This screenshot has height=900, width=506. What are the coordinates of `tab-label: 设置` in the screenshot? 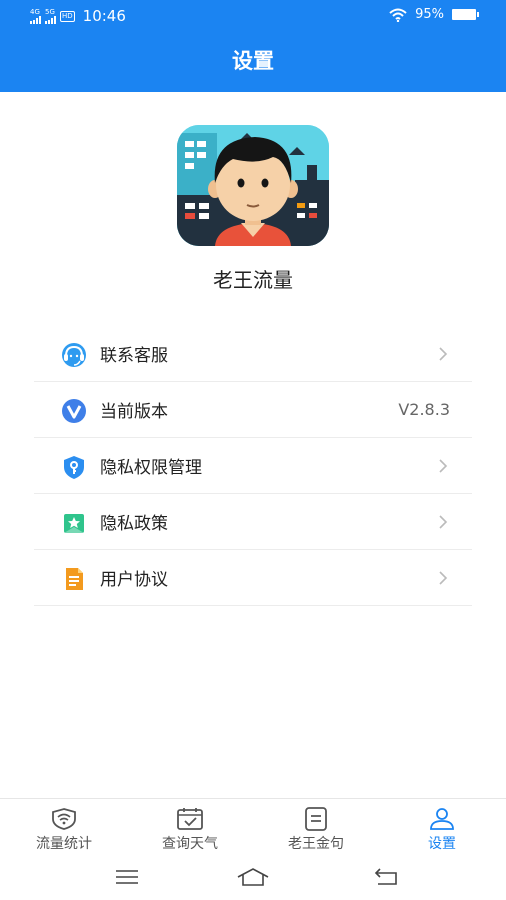 It's located at (442, 844).